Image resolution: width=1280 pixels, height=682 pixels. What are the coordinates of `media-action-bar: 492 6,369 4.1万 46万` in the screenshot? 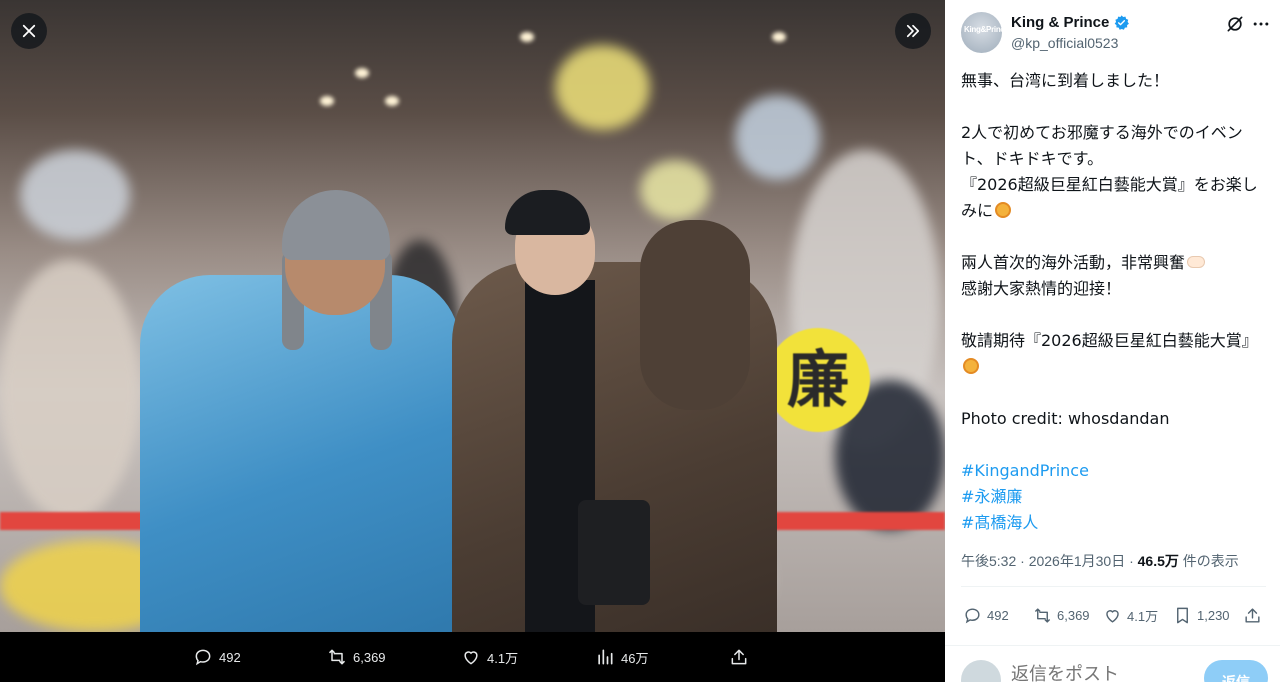 It's located at (472, 657).